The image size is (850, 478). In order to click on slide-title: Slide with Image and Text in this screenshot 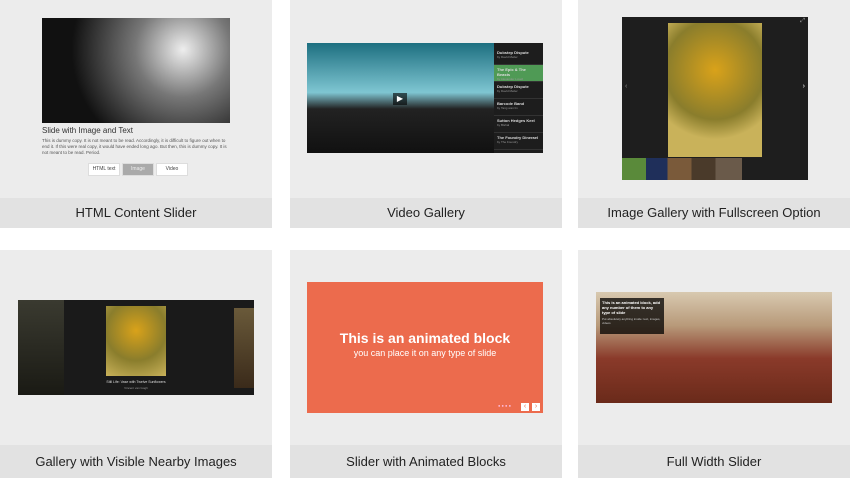, I will do `click(88, 130)`.